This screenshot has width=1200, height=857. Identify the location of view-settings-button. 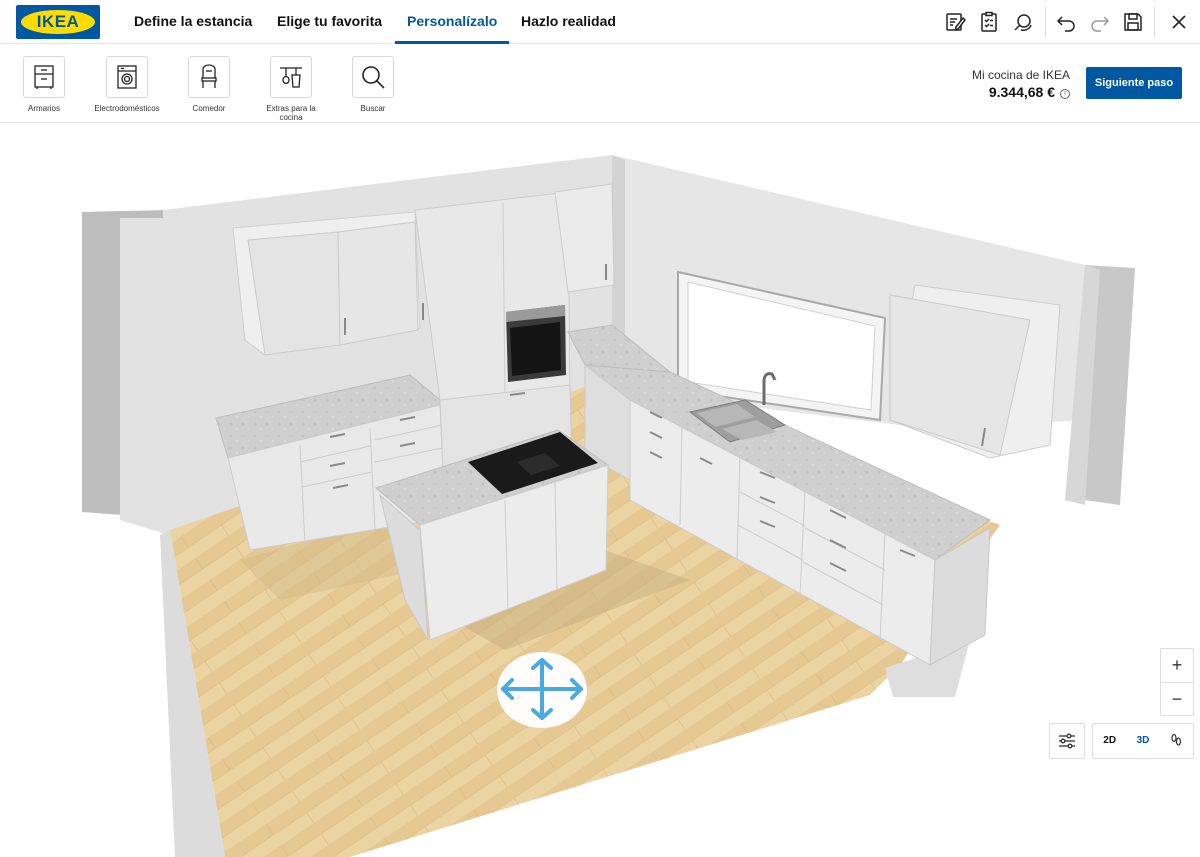
(1067, 741).